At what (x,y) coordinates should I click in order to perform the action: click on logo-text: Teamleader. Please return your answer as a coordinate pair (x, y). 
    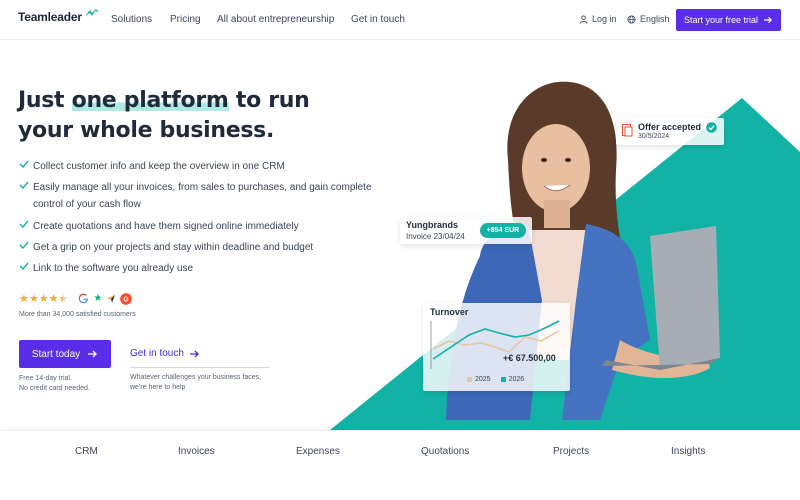
    Looking at the image, I should click on (50, 17).